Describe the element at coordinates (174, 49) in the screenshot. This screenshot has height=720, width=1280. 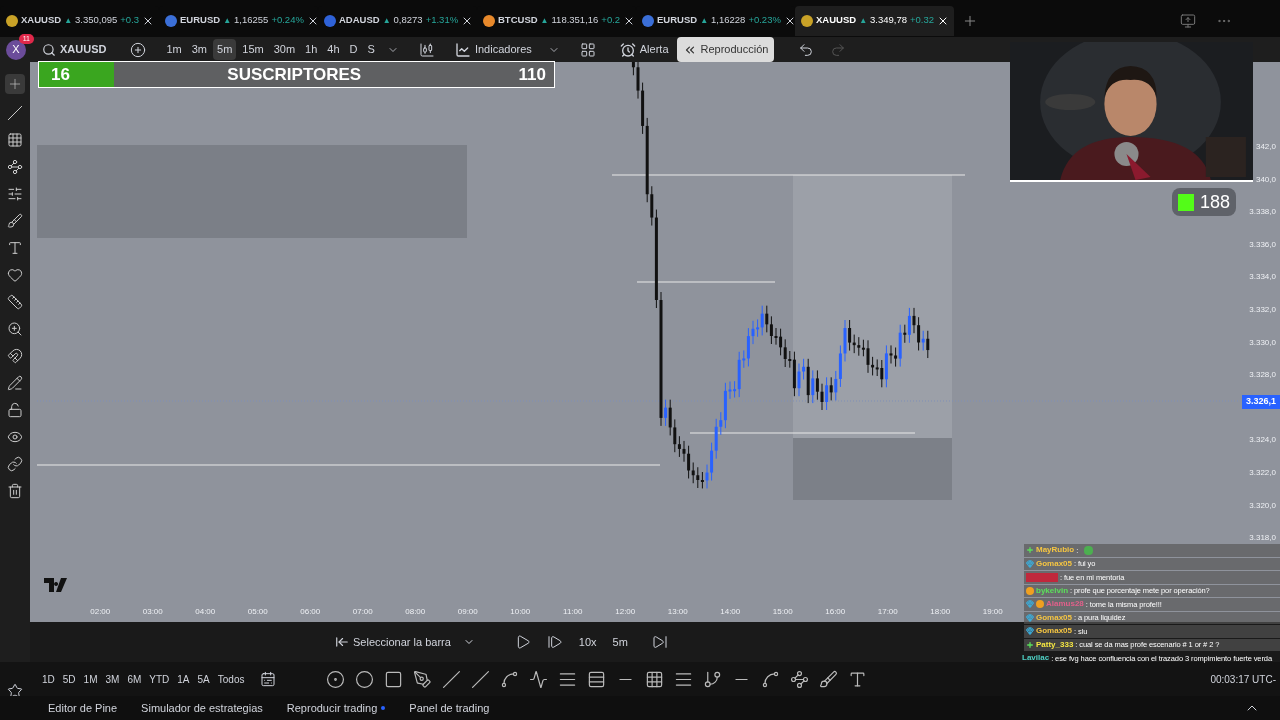
I see `interval-button: 1m` at that location.